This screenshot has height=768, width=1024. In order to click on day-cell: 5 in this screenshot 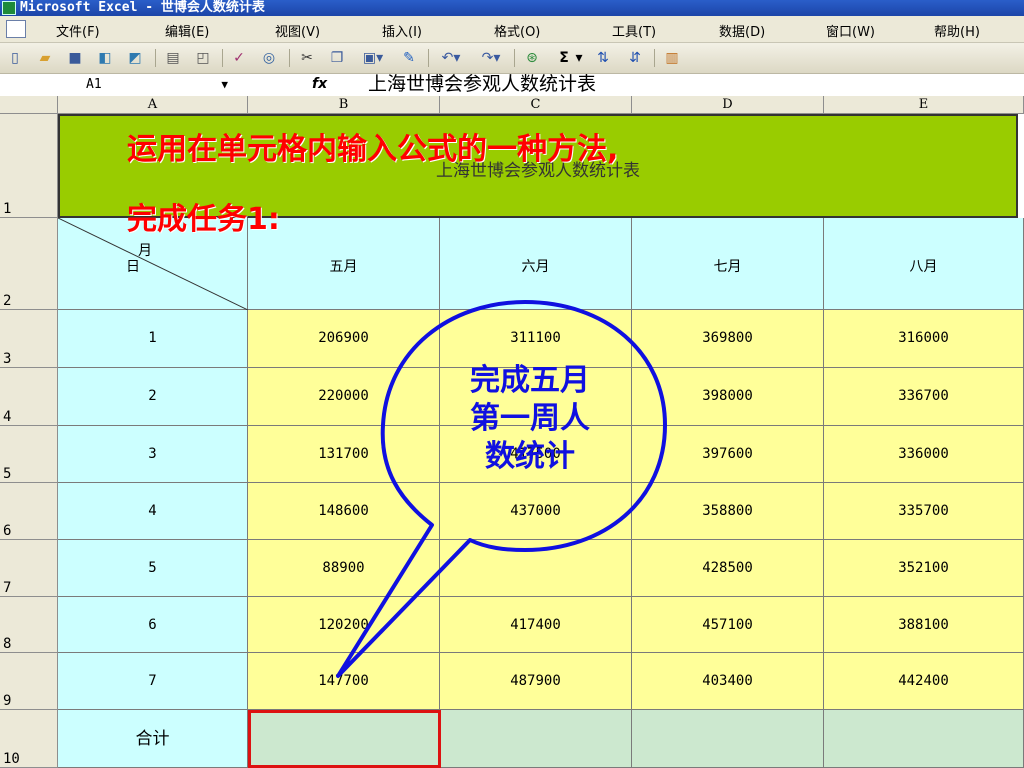, I will do `click(153, 568)`.